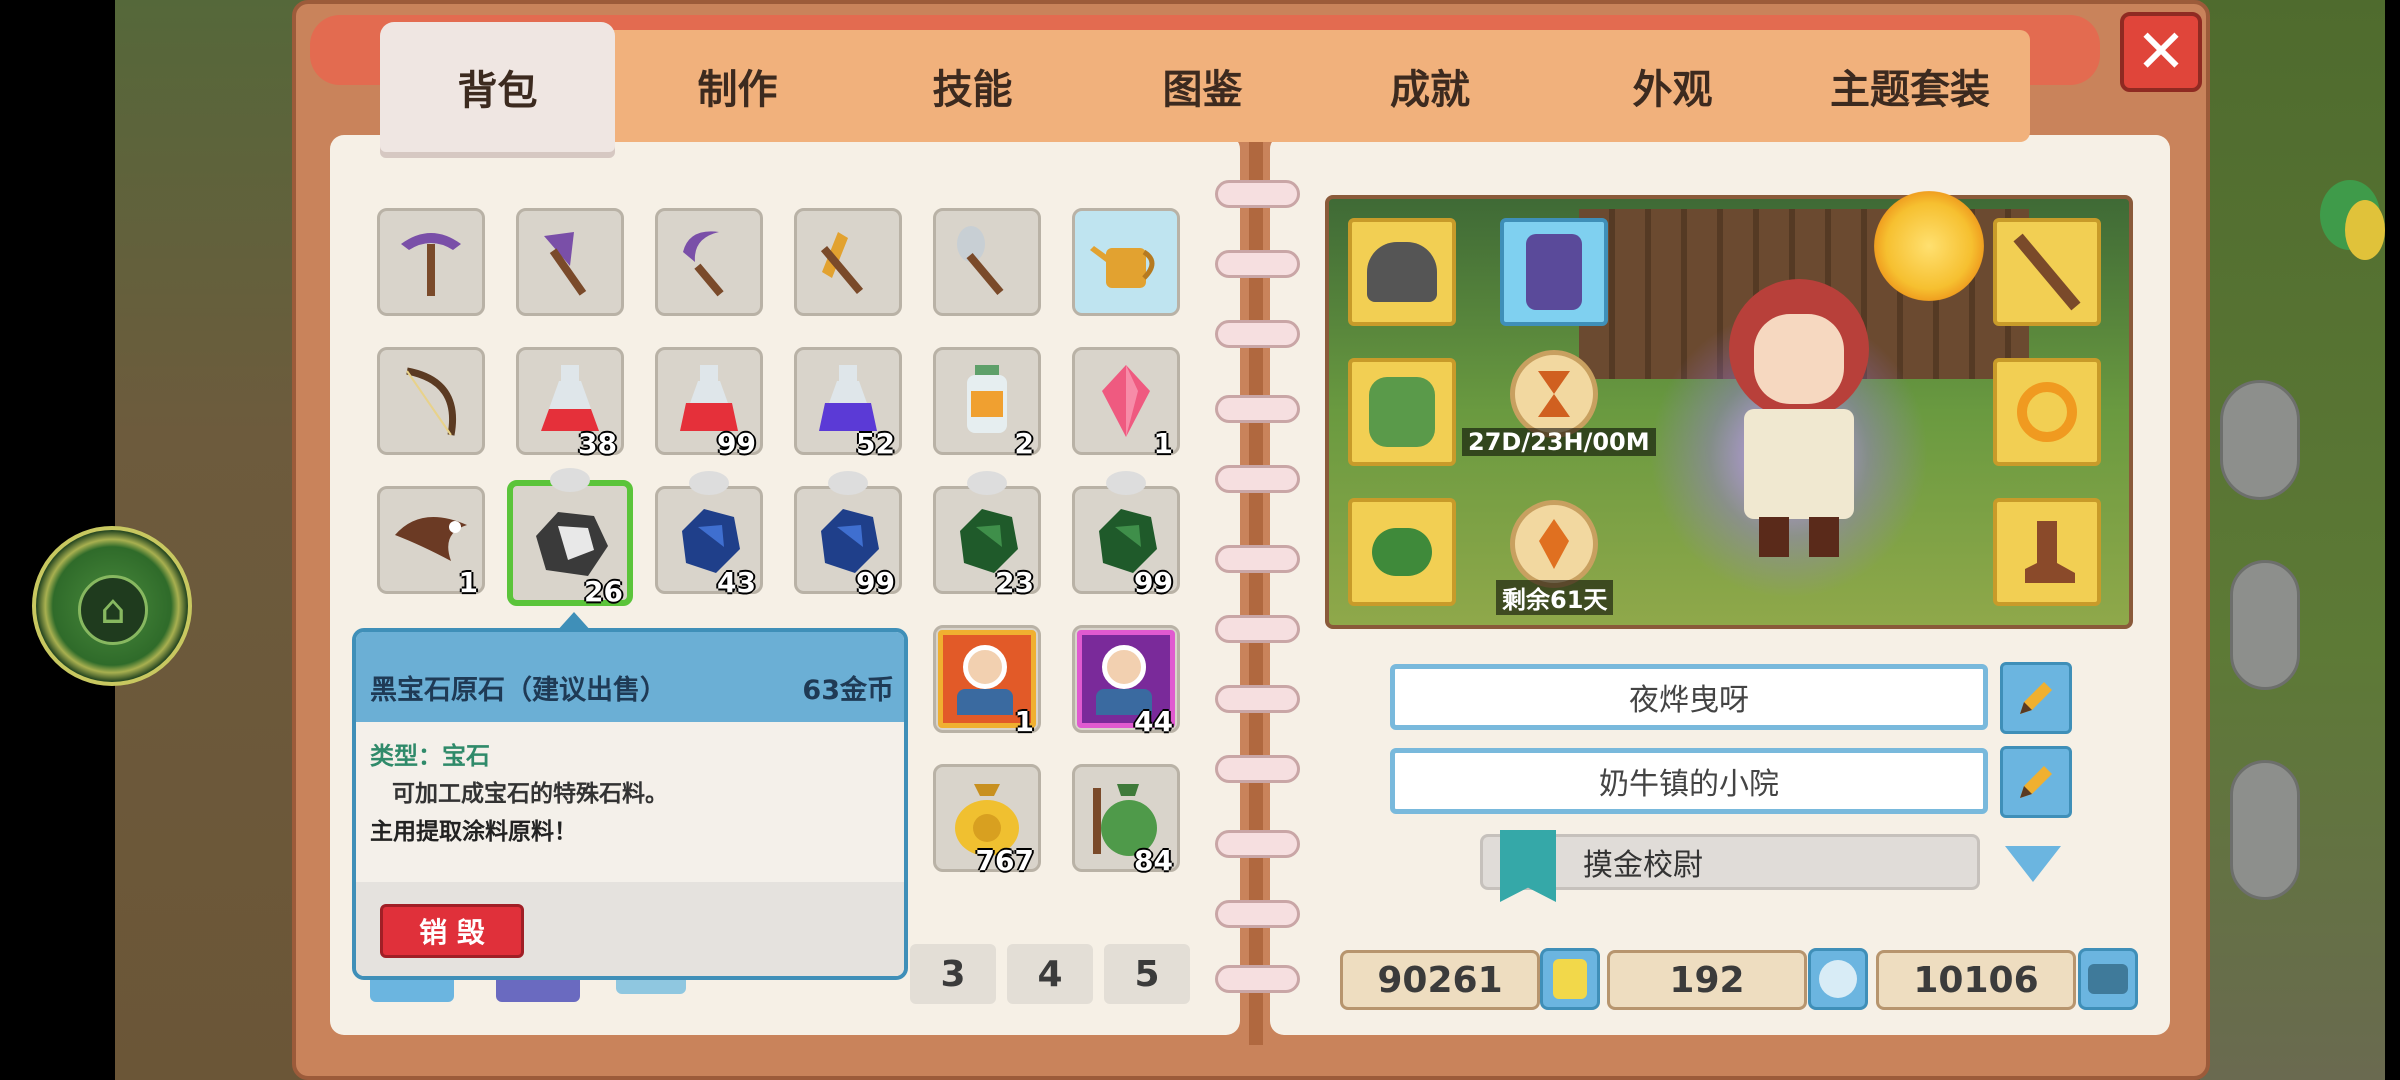 This screenshot has height=1080, width=2400. What do you see at coordinates (2108, 979) in the screenshot?
I see `ticket-icon` at bounding box center [2108, 979].